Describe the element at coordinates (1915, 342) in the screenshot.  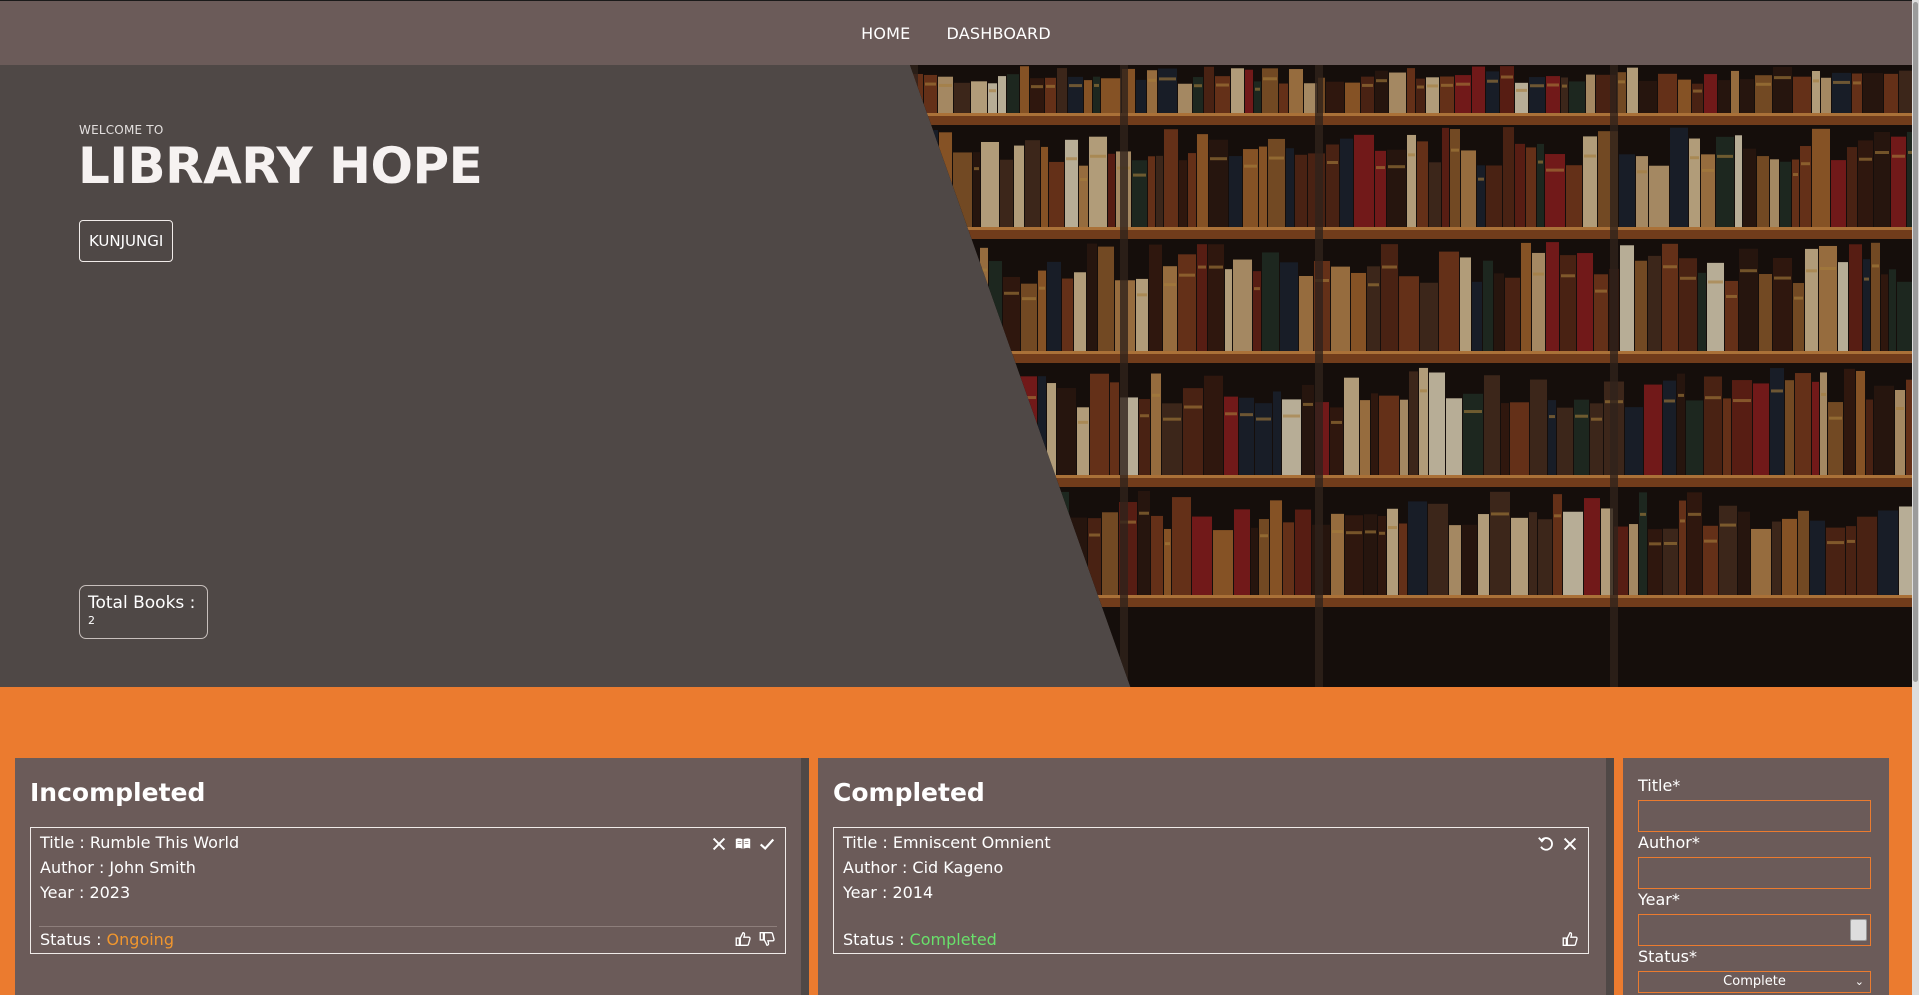
I see `scrollbar-thumb` at that location.